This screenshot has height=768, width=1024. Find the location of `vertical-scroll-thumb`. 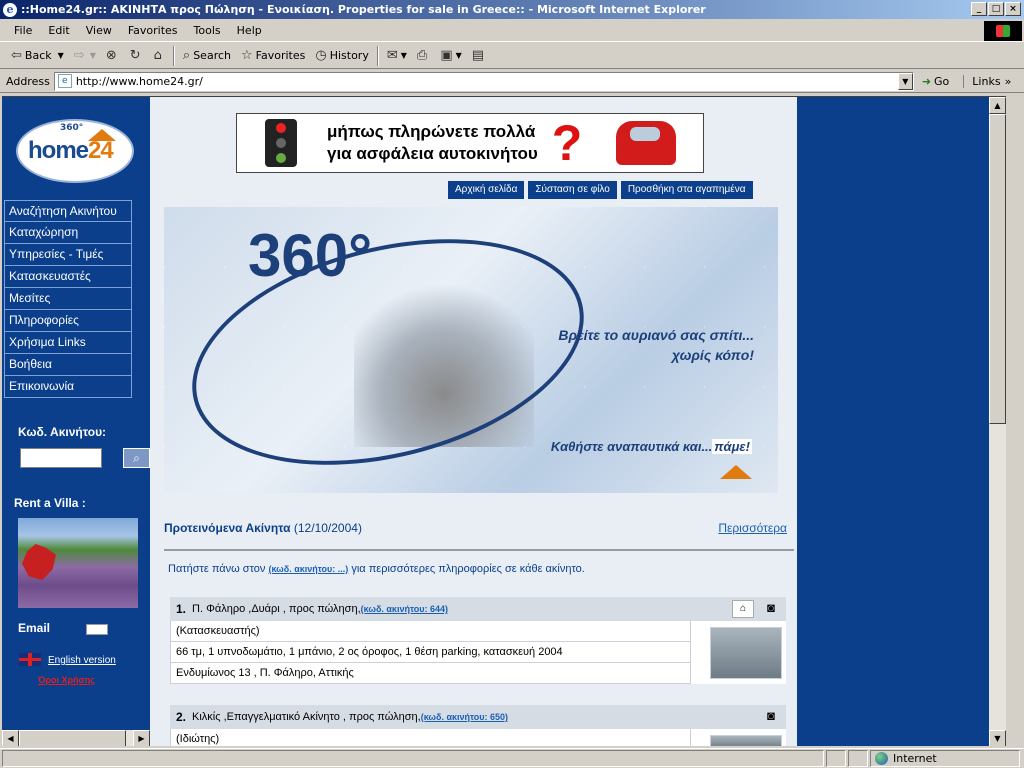

vertical-scroll-thumb is located at coordinates (997, 269).